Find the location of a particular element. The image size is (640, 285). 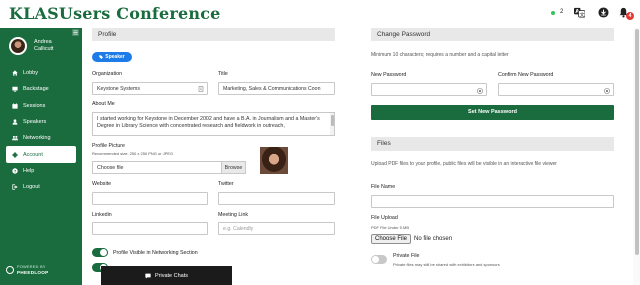

file-name-field is located at coordinates (492, 201).